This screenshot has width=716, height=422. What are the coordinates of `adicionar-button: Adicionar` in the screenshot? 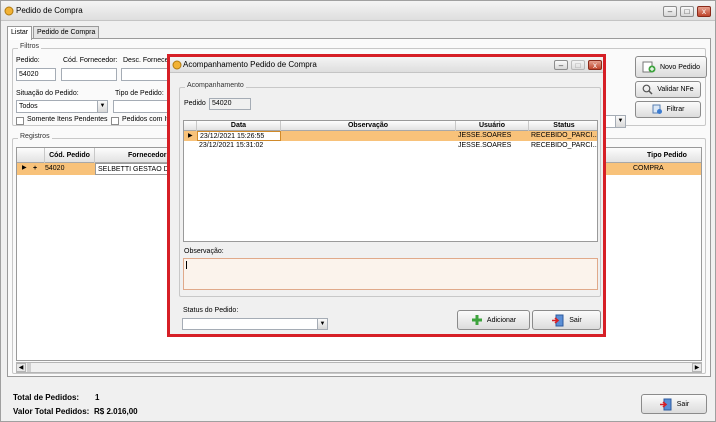 It's located at (493, 320).